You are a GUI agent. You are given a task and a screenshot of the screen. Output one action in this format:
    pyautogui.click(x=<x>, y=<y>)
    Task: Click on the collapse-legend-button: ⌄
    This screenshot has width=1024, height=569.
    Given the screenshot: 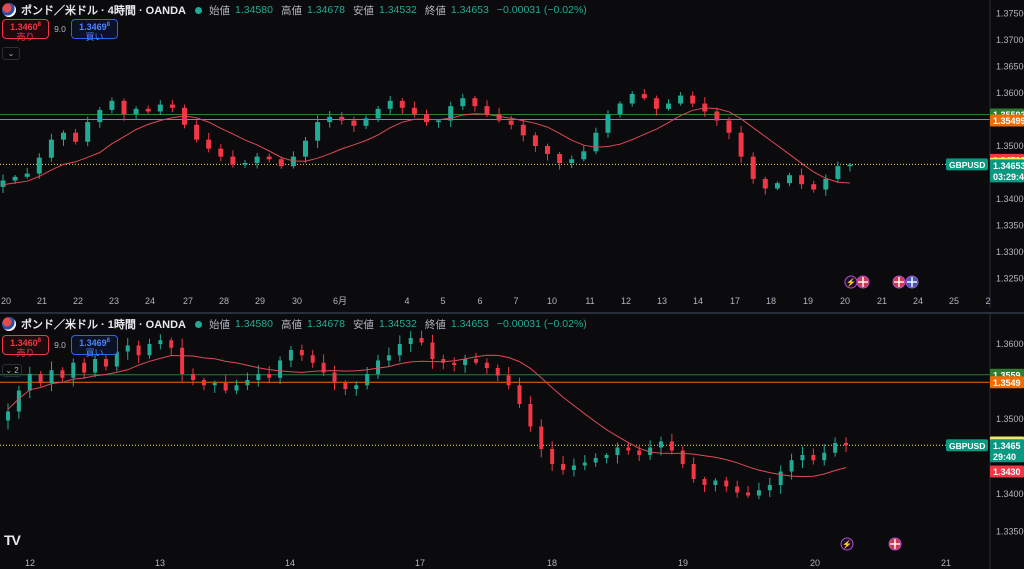 What is the action you would take?
    pyautogui.click(x=11, y=53)
    